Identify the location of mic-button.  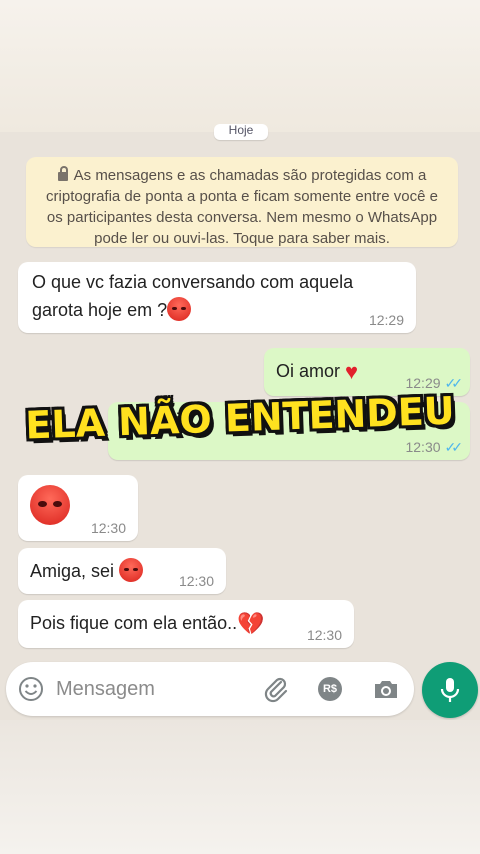
(450, 690).